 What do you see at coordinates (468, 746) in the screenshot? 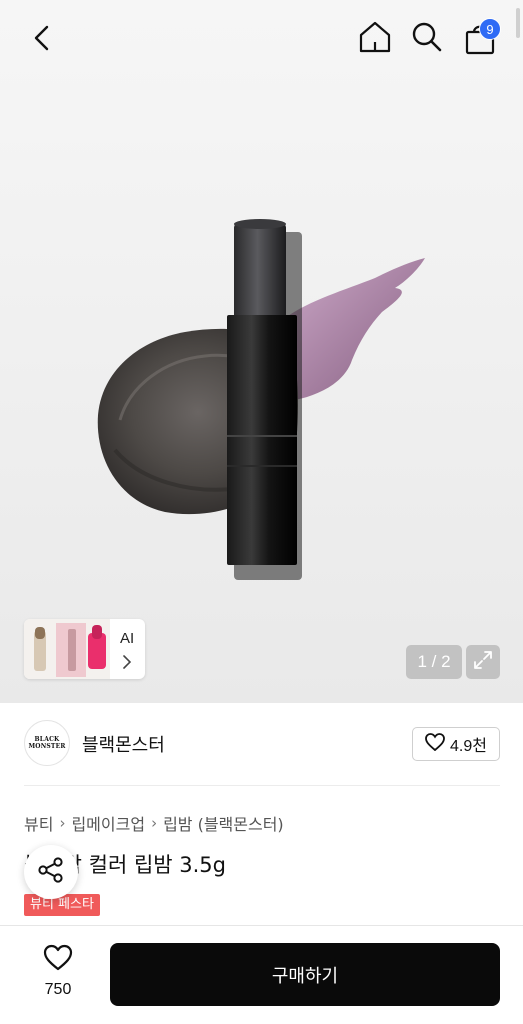
I see `brand-like-count: 4.9천` at bounding box center [468, 746].